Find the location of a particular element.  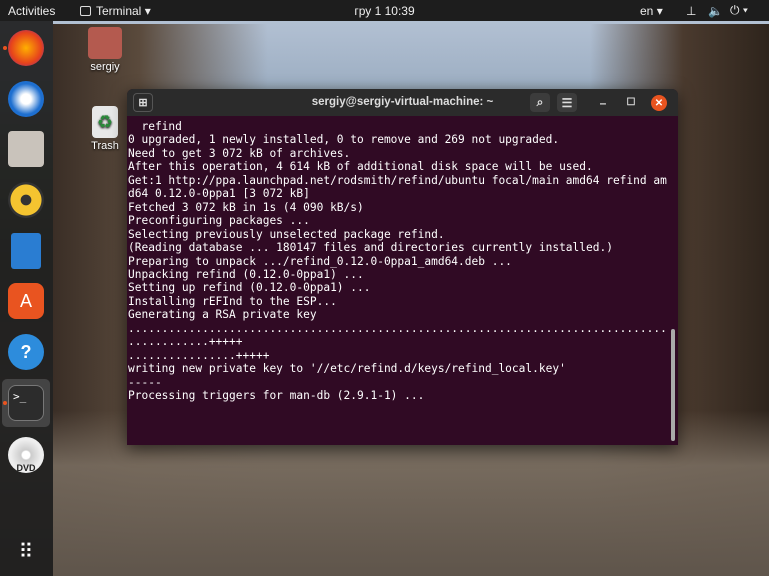

network-icon: ⊥ is located at coordinates (691, 11).